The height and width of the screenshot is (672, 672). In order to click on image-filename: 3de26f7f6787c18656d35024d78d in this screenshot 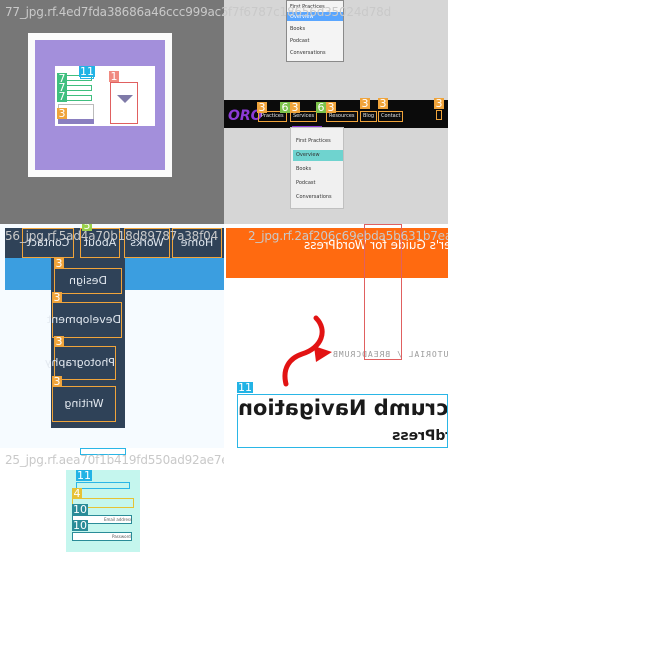, I will do `click(307, 12)`.